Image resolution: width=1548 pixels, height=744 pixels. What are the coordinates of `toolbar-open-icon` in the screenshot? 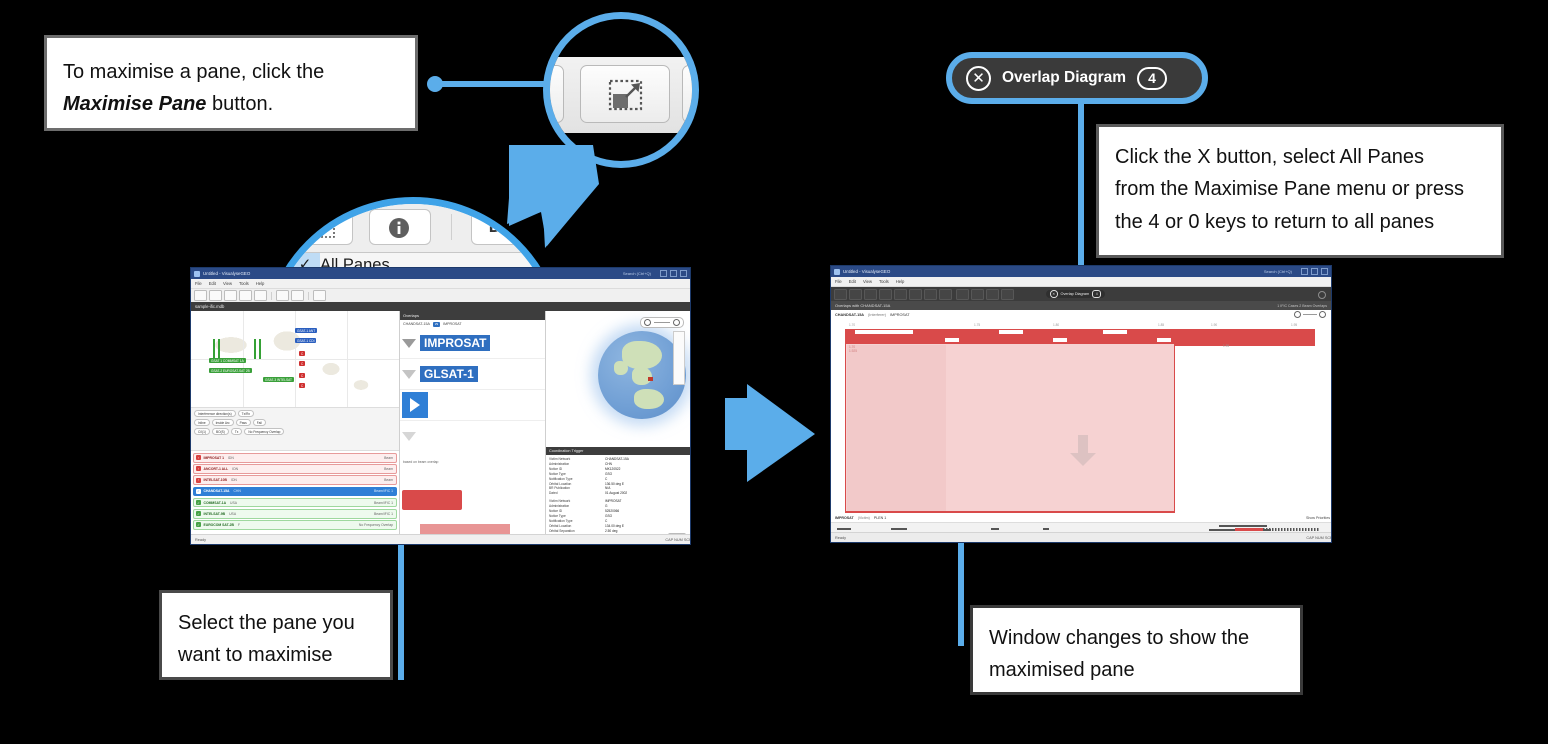 It's located at (215, 295).